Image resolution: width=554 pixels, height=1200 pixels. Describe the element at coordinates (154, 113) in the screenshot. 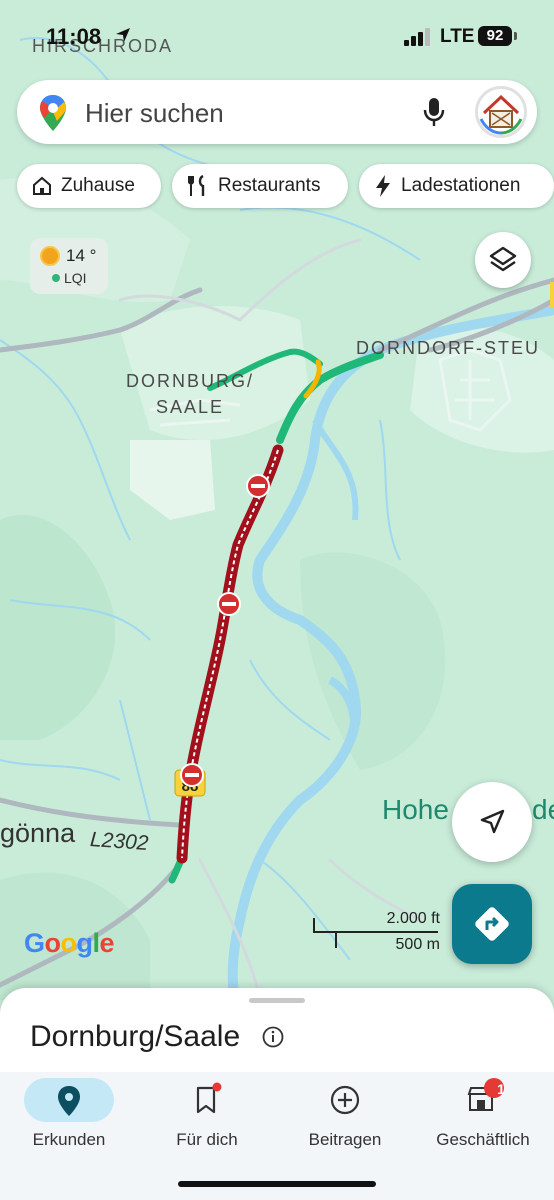

I see `search-input: Hier suchen` at that location.